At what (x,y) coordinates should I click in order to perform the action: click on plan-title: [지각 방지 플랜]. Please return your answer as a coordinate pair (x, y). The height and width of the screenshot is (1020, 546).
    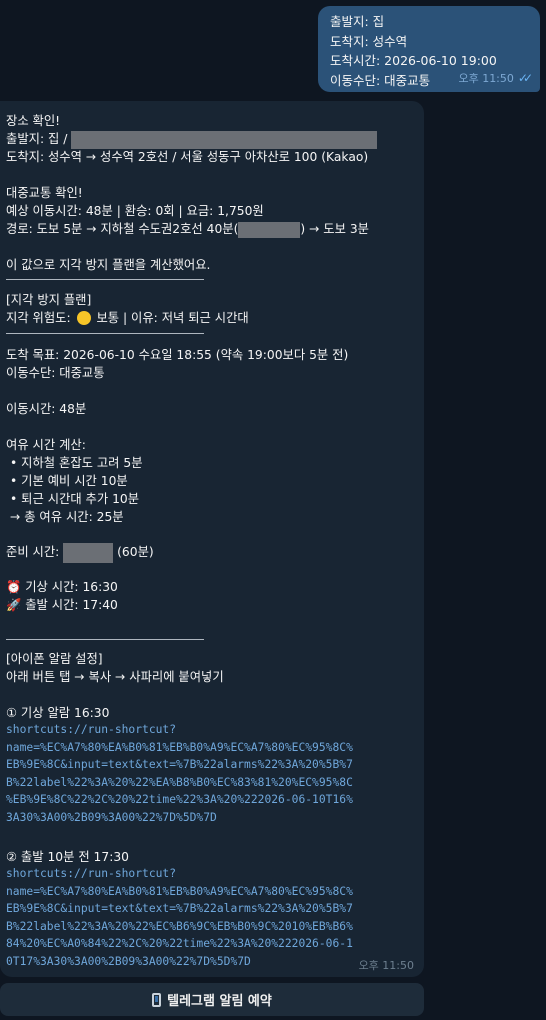
    Looking at the image, I should click on (49, 300).